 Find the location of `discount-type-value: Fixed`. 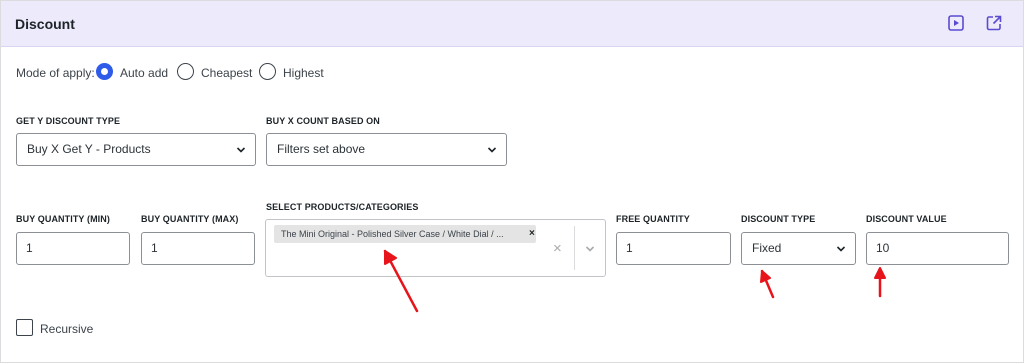

discount-type-value: Fixed is located at coordinates (767, 248).